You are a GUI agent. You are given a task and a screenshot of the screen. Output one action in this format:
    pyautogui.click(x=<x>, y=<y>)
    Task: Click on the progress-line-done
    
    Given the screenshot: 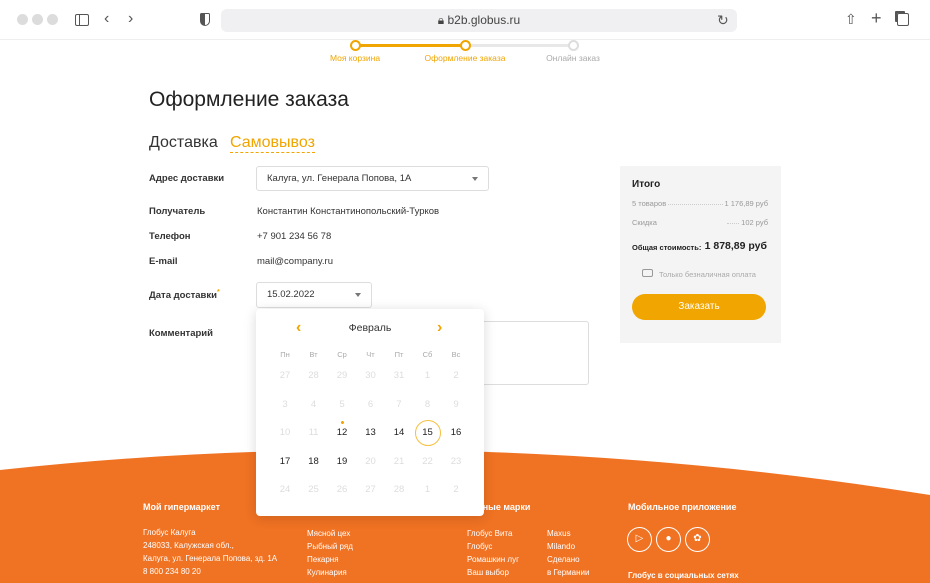 What is the action you would take?
    pyautogui.click(x=411, y=45)
    